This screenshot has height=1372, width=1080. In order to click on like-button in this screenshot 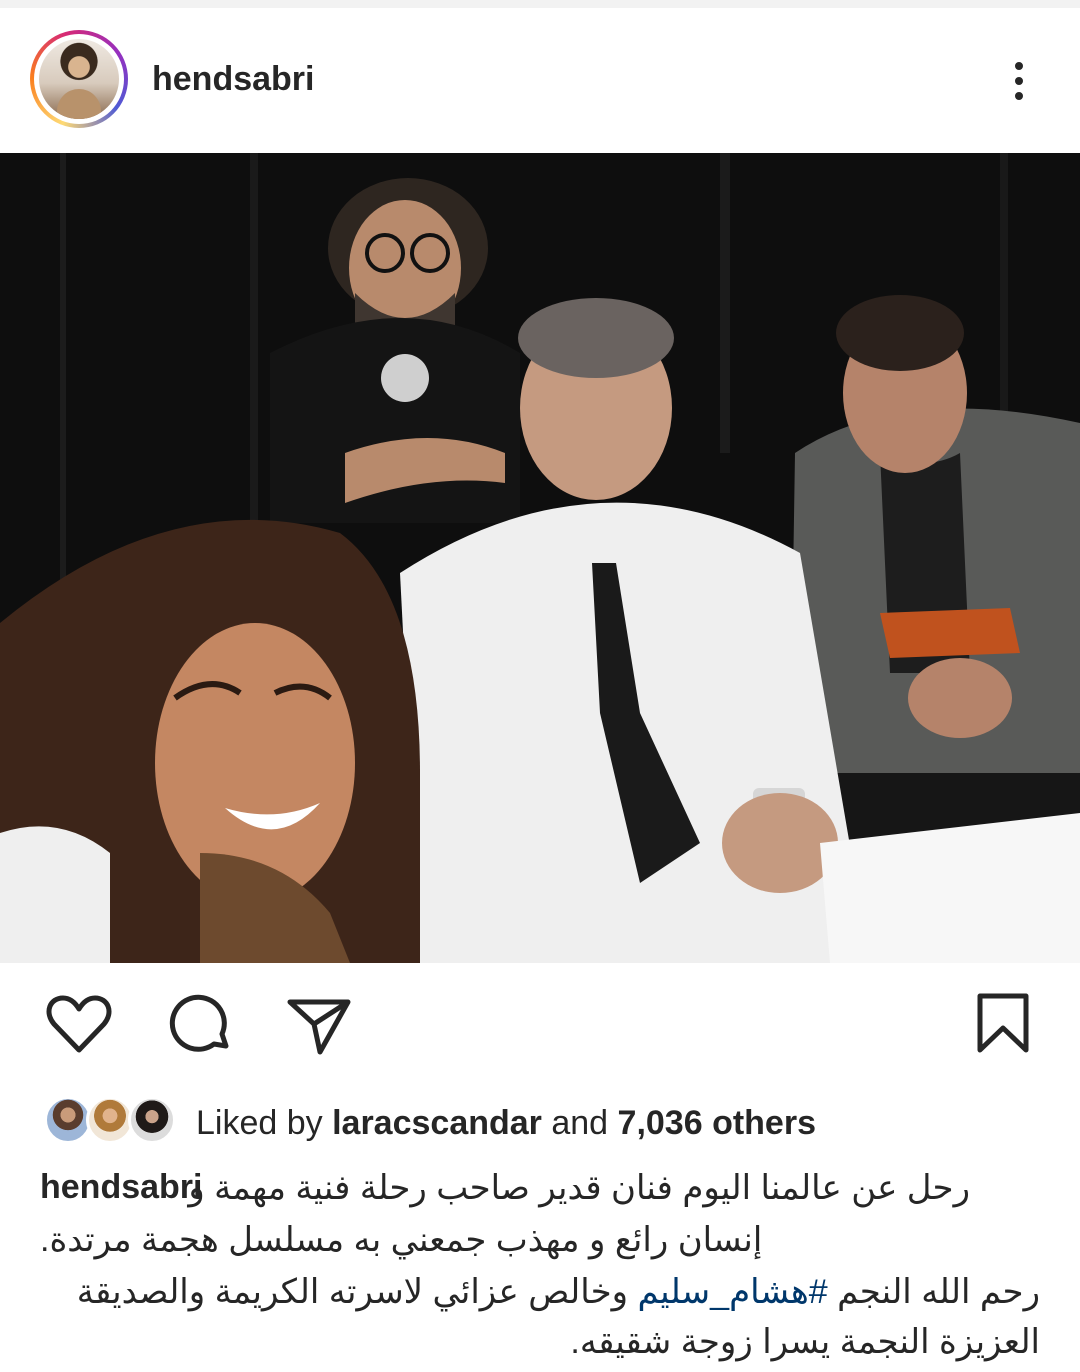, I will do `click(79, 1025)`.